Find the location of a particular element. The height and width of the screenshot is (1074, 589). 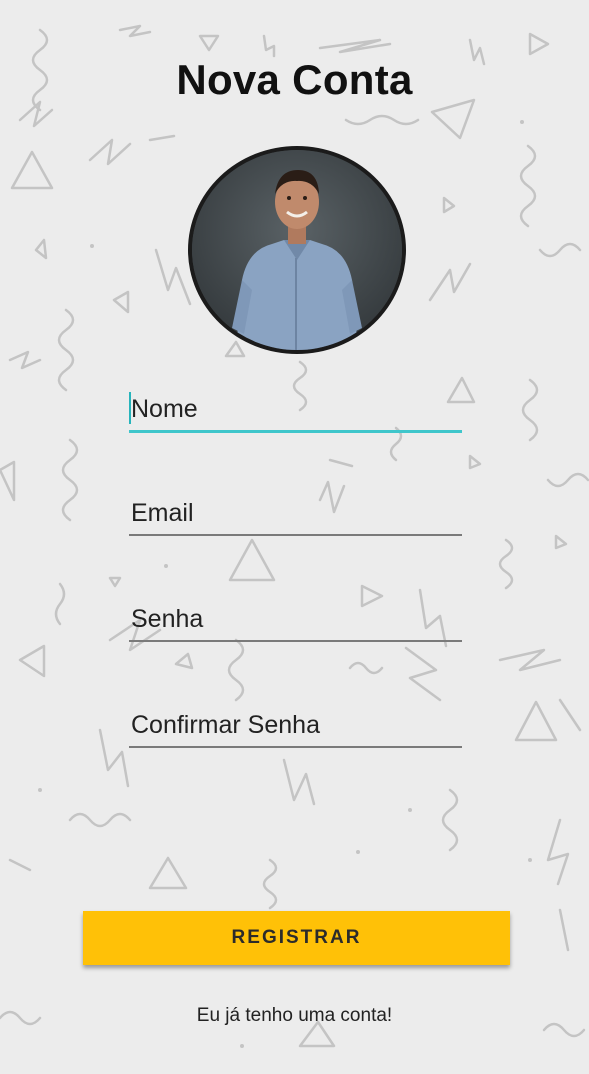

name-field-hint: Nome is located at coordinates (164, 409).